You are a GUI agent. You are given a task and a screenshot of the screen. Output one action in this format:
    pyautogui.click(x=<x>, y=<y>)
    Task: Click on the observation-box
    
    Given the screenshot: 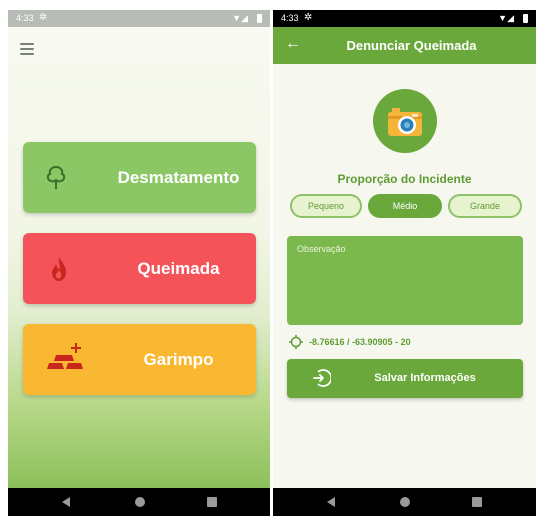 What is the action you would take?
    pyautogui.click(x=405, y=280)
    